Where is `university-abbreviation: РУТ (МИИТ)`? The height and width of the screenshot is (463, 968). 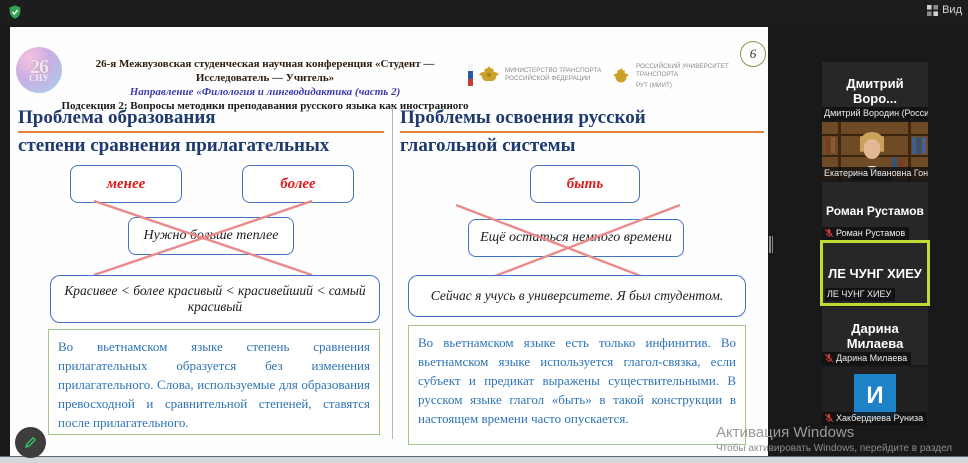
university-abbreviation: РУТ (МИИТ) is located at coordinates (654, 85).